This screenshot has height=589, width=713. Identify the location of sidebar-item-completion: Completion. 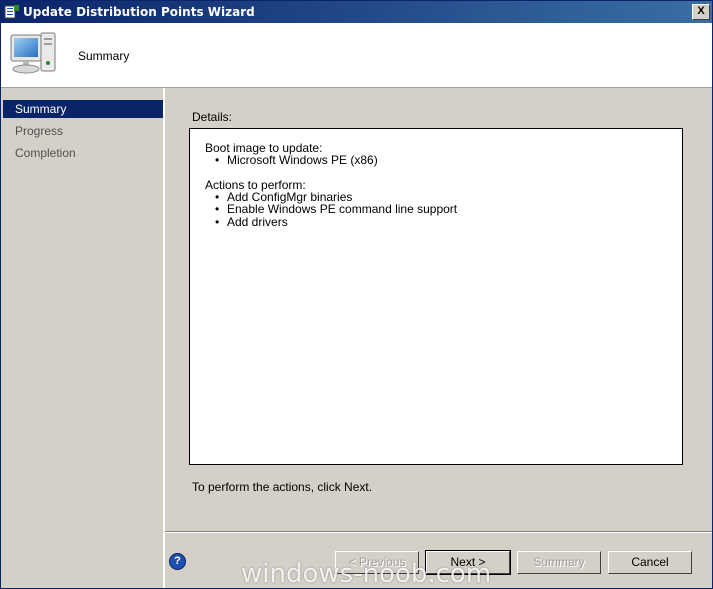
(83, 153).